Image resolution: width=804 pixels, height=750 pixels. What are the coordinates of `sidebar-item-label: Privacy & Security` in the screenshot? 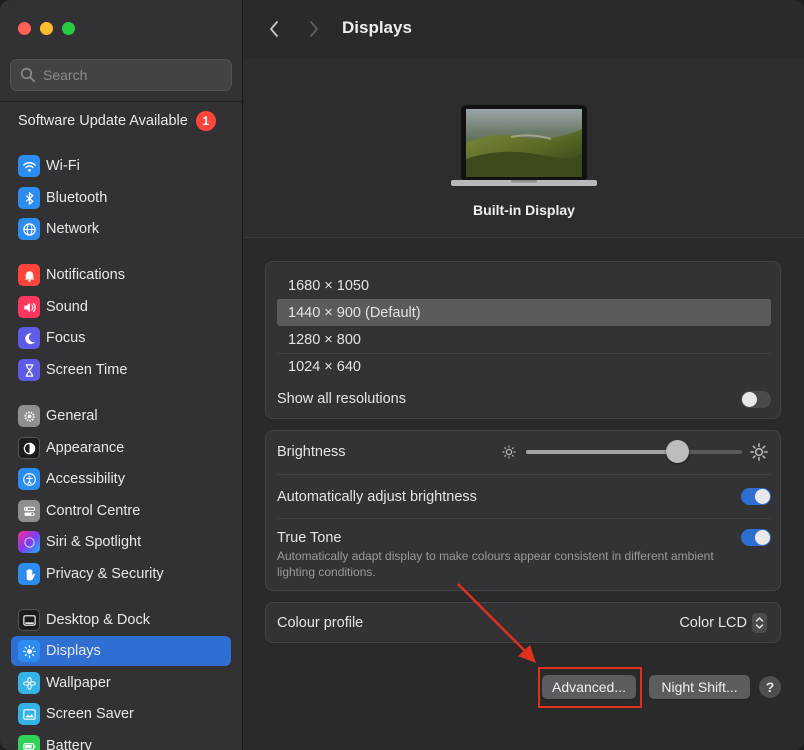 It's located at (105, 574).